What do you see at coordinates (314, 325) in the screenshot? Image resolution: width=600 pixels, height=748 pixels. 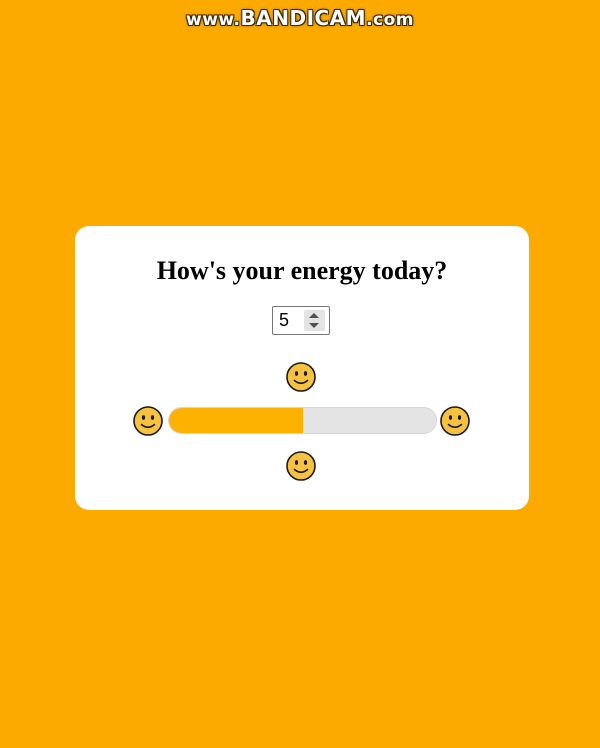 I see `spin-down-icon` at bounding box center [314, 325].